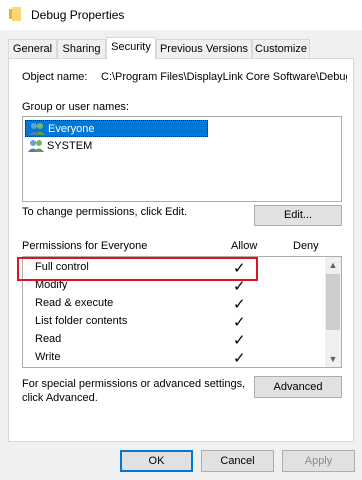 Image resolution: width=362 pixels, height=480 pixels. I want to click on tab-customize: Customize, so click(281, 48).